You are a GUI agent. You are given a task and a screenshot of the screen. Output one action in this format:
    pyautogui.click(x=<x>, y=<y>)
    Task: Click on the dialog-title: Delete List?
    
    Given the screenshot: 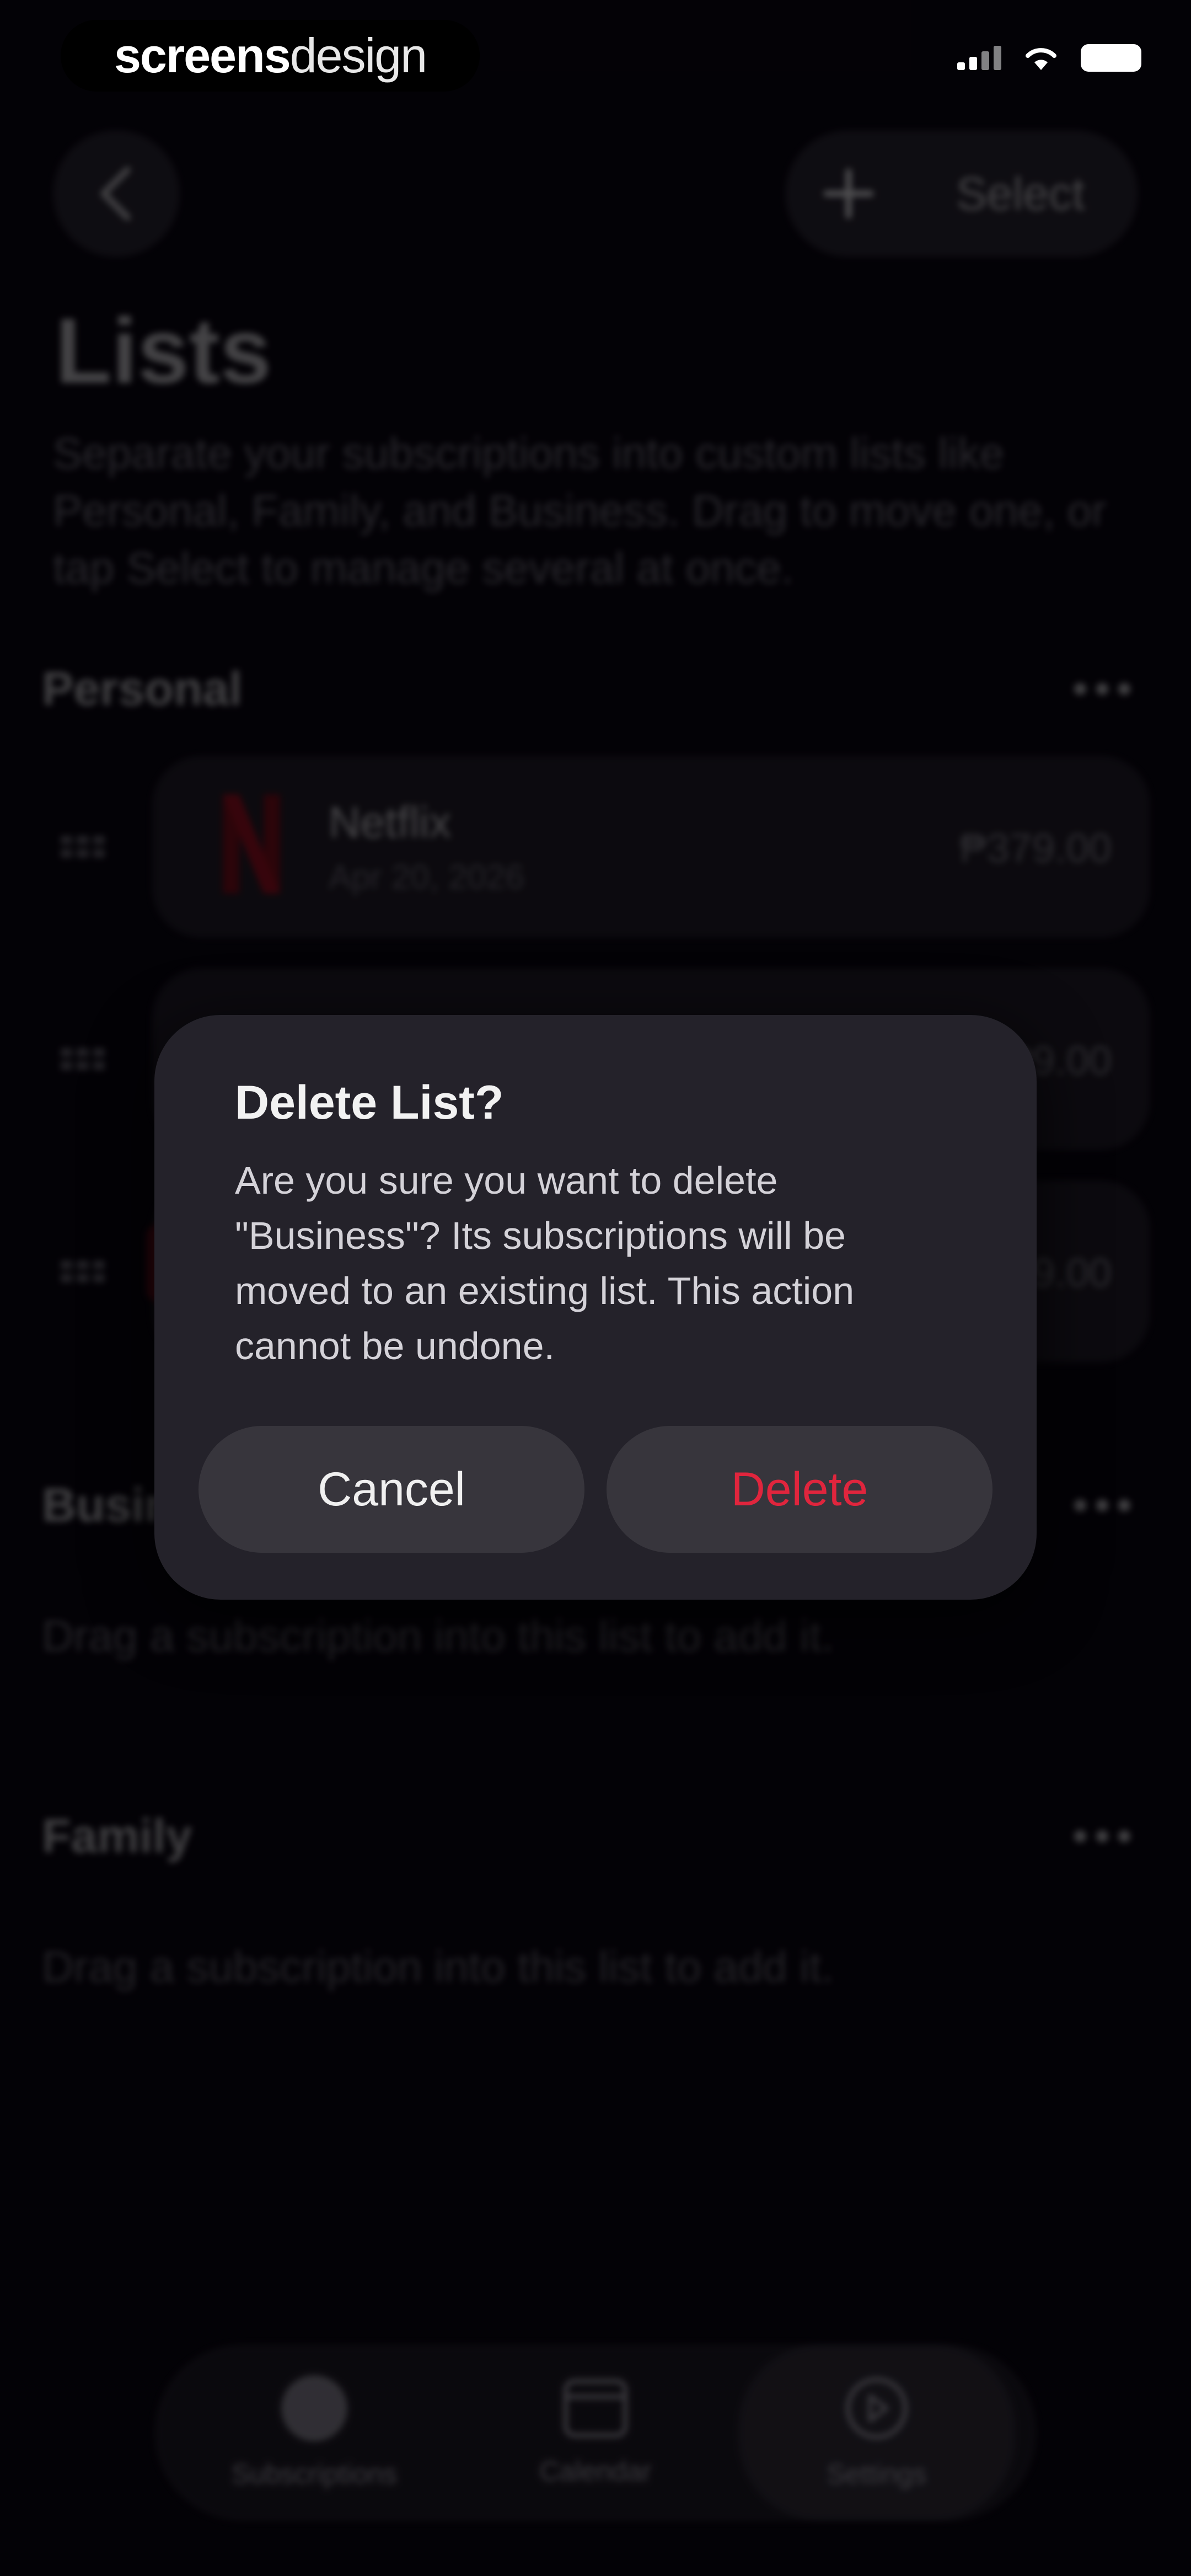 What is the action you would take?
    pyautogui.click(x=369, y=1102)
    